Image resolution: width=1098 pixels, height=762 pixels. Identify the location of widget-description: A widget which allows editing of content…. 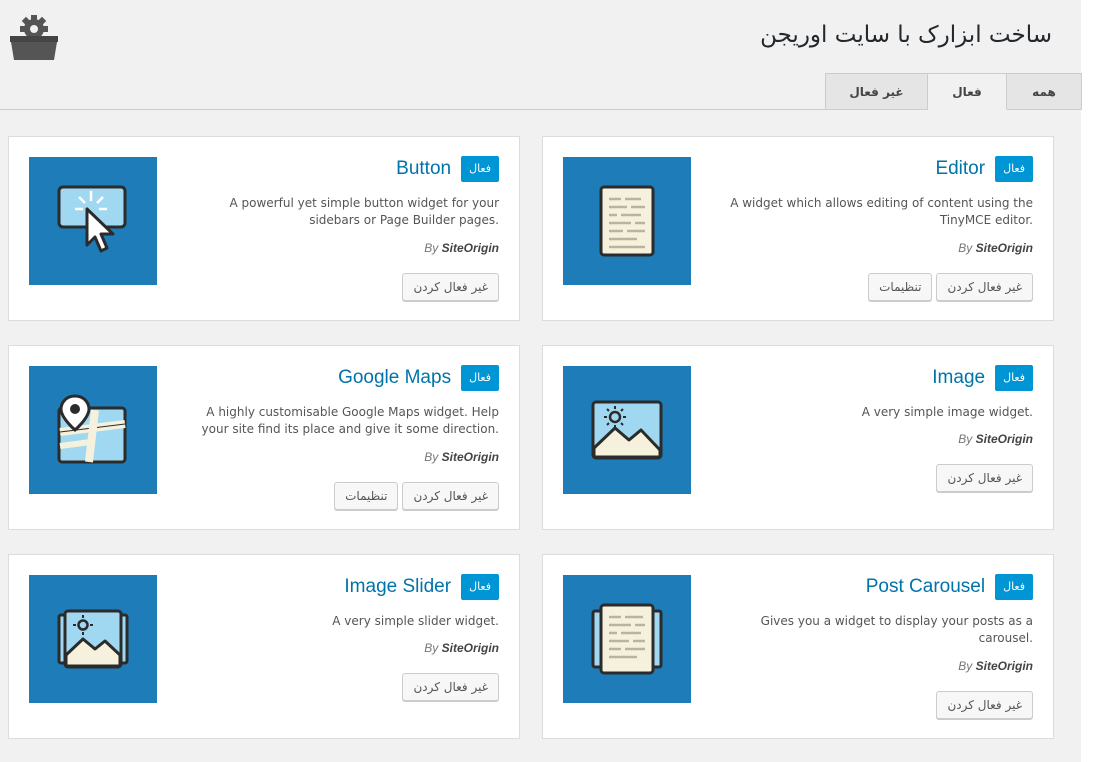
(881, 211).